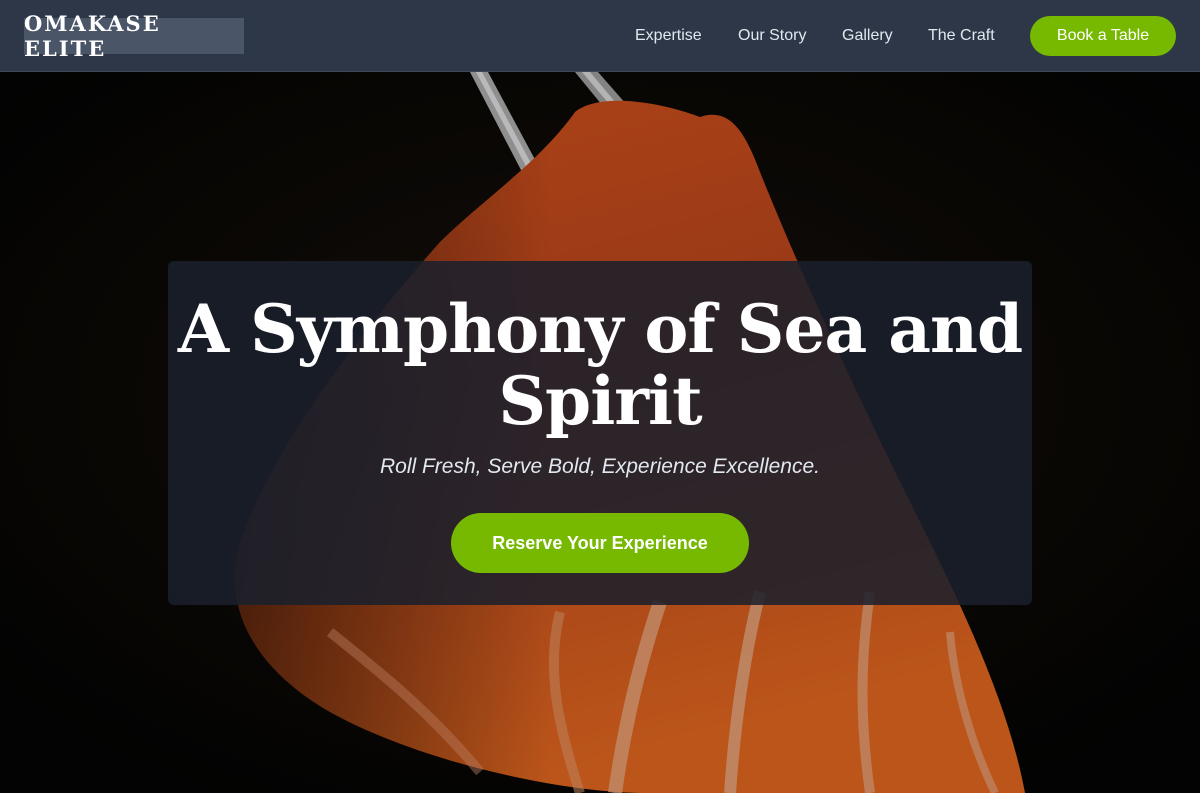  Describe the element at coordinates (600, 796) in the screenshot. I see `page-bottom-edge` at that location.